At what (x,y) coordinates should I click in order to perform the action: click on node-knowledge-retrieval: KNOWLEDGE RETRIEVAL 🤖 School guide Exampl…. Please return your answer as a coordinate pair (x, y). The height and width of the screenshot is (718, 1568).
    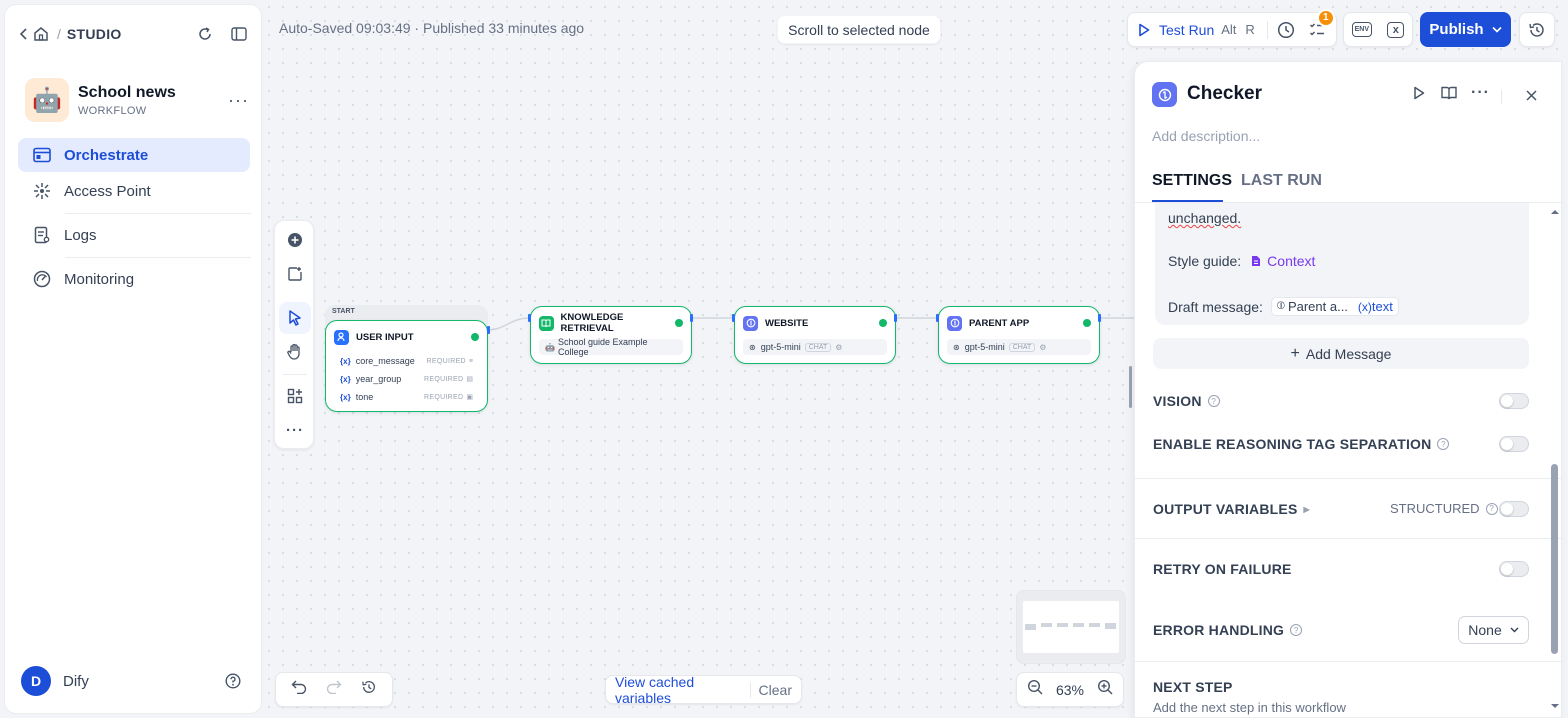
    Looking at the image, I should click on (611, 335).